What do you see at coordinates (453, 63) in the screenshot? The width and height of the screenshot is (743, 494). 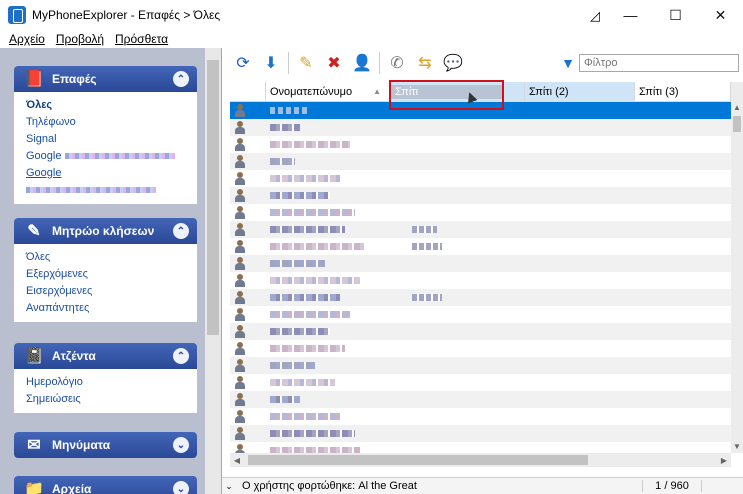 I see `message-icon: 💬` at bounding box center [453, 63].